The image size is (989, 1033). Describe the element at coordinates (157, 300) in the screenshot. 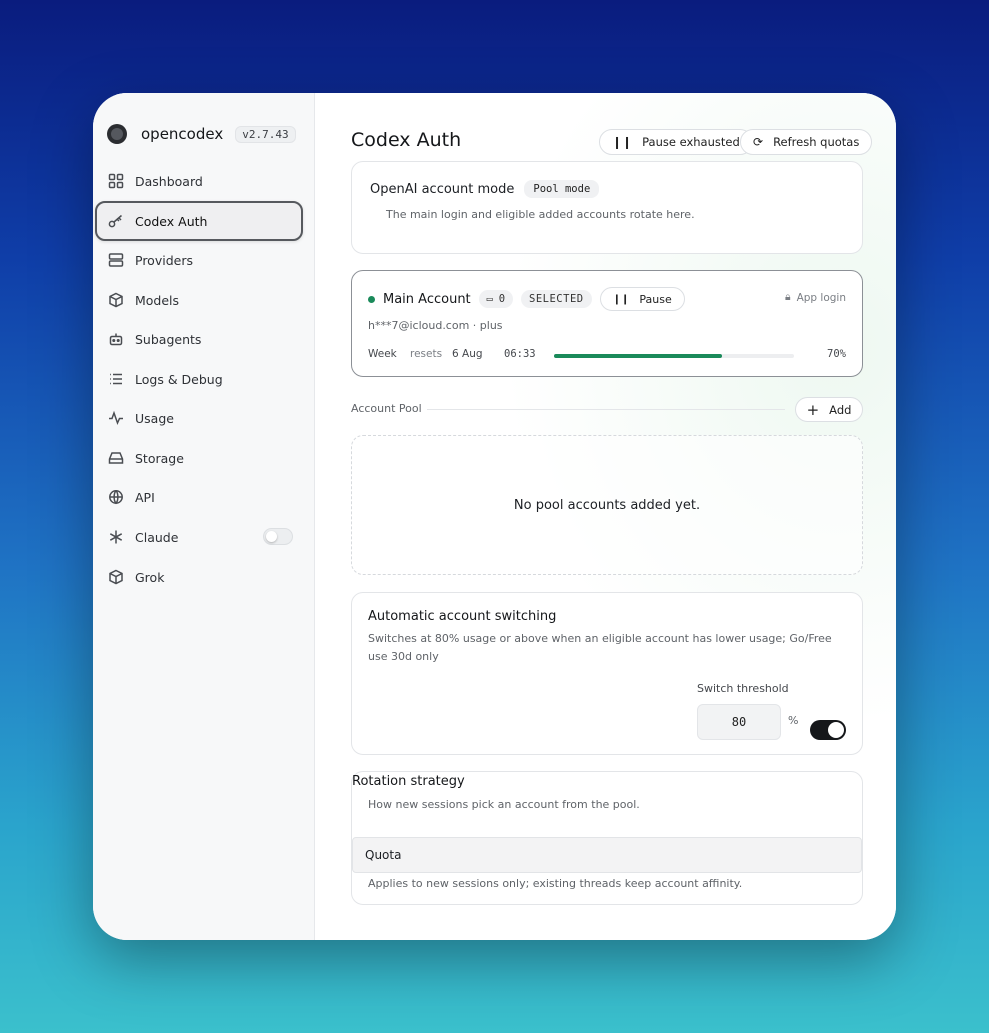

I see `sidebar-item-label: Models` at that location.